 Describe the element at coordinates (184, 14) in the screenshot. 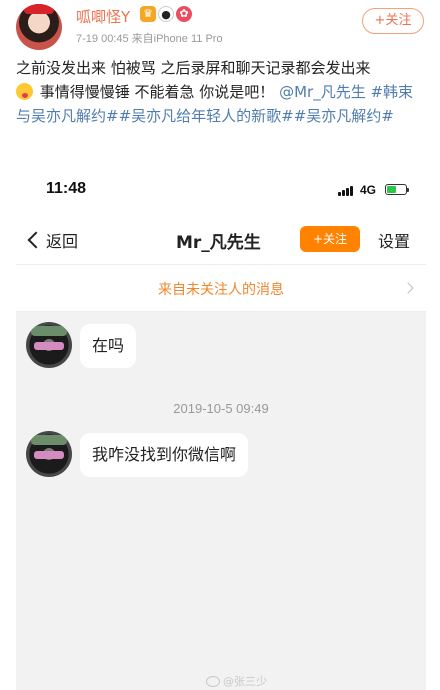

I see `gift-badge-icon: ✿` at that location.